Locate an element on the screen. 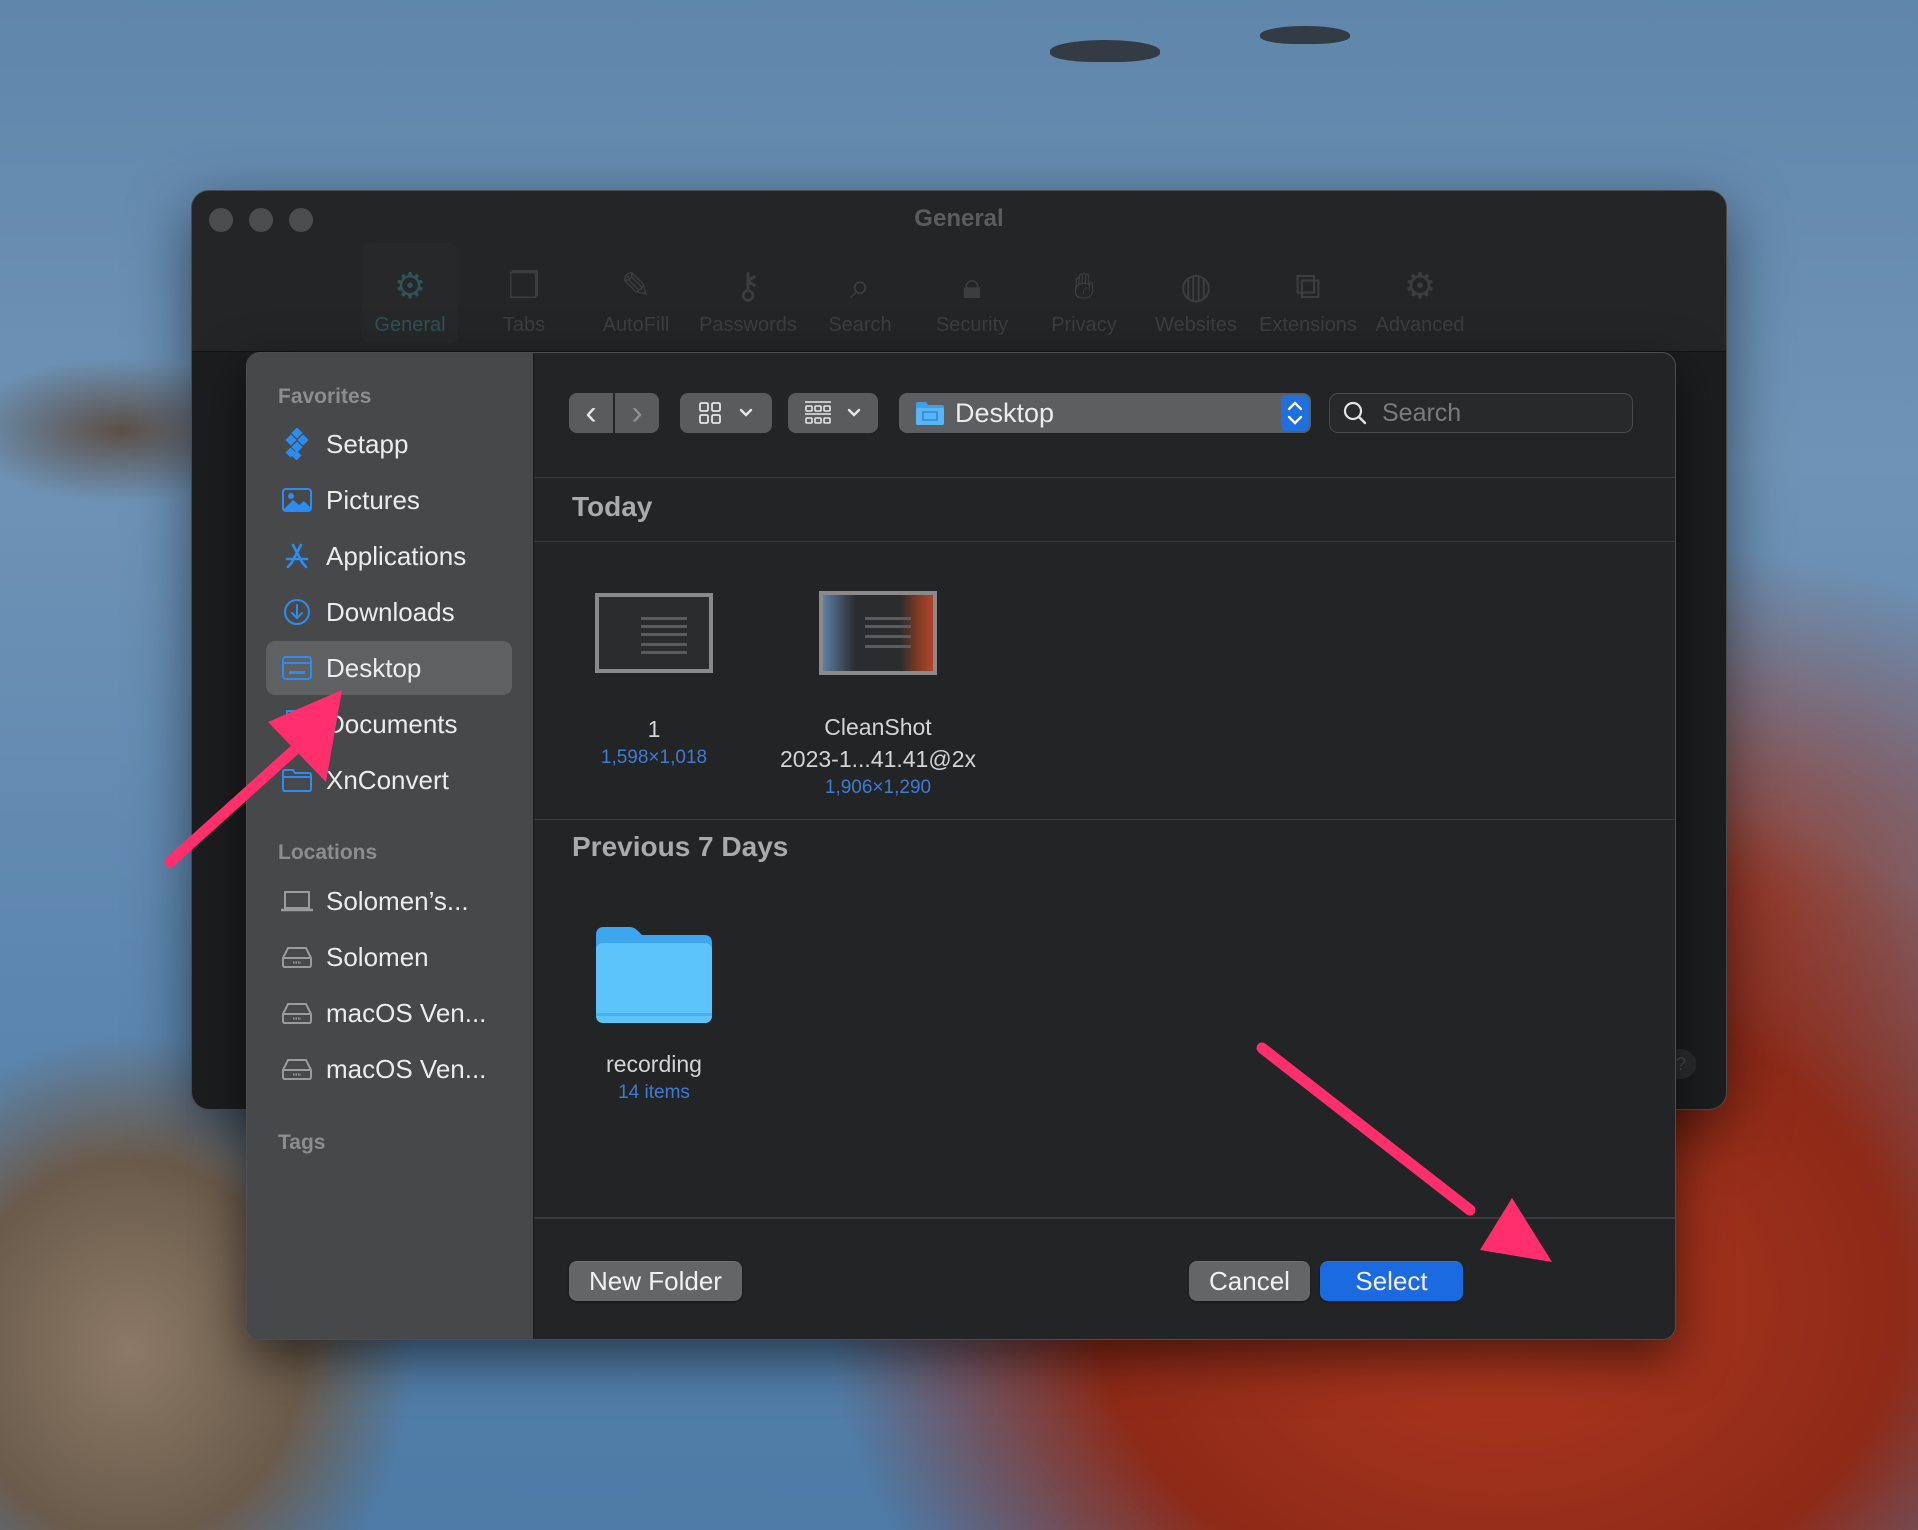 This screenshot has width=1918, height=1530. sidebar-item-label: Downloads is located at coordinates (390, 611).